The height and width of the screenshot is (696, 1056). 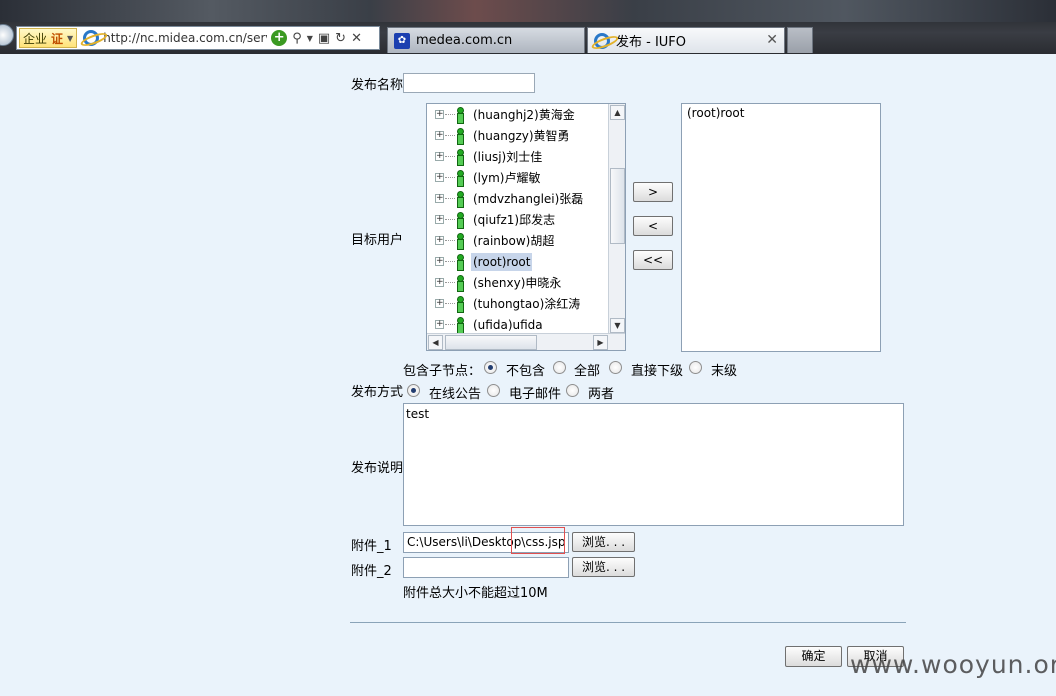 What do you see at coordinates (772, 40) in the screenshot?
I see `close-icon: ✕` at bounding box center [772, 40].